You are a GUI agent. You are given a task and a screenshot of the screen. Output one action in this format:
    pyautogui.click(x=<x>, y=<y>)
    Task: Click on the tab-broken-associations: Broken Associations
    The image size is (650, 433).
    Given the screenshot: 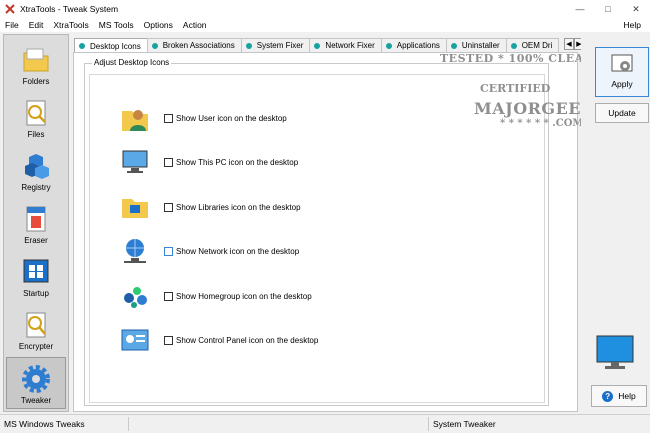 What is the action you would take?
    pyautogui.click(x=194, y=45)
    